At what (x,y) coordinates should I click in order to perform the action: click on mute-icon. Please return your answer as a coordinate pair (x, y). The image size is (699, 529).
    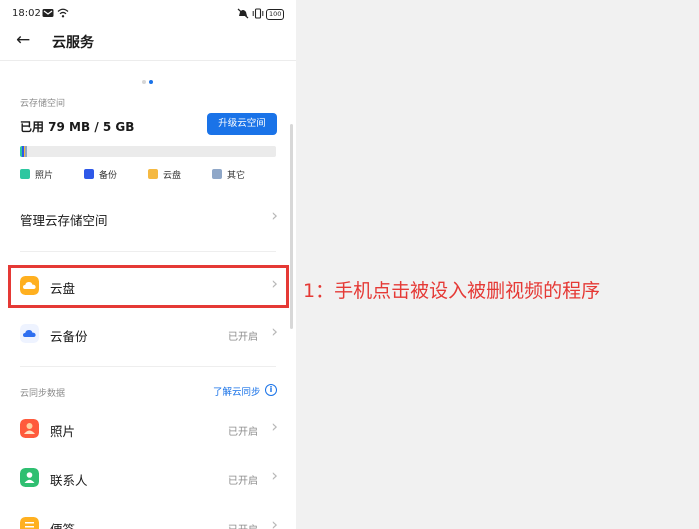
    Looking at the image, I should click on (243, 15).